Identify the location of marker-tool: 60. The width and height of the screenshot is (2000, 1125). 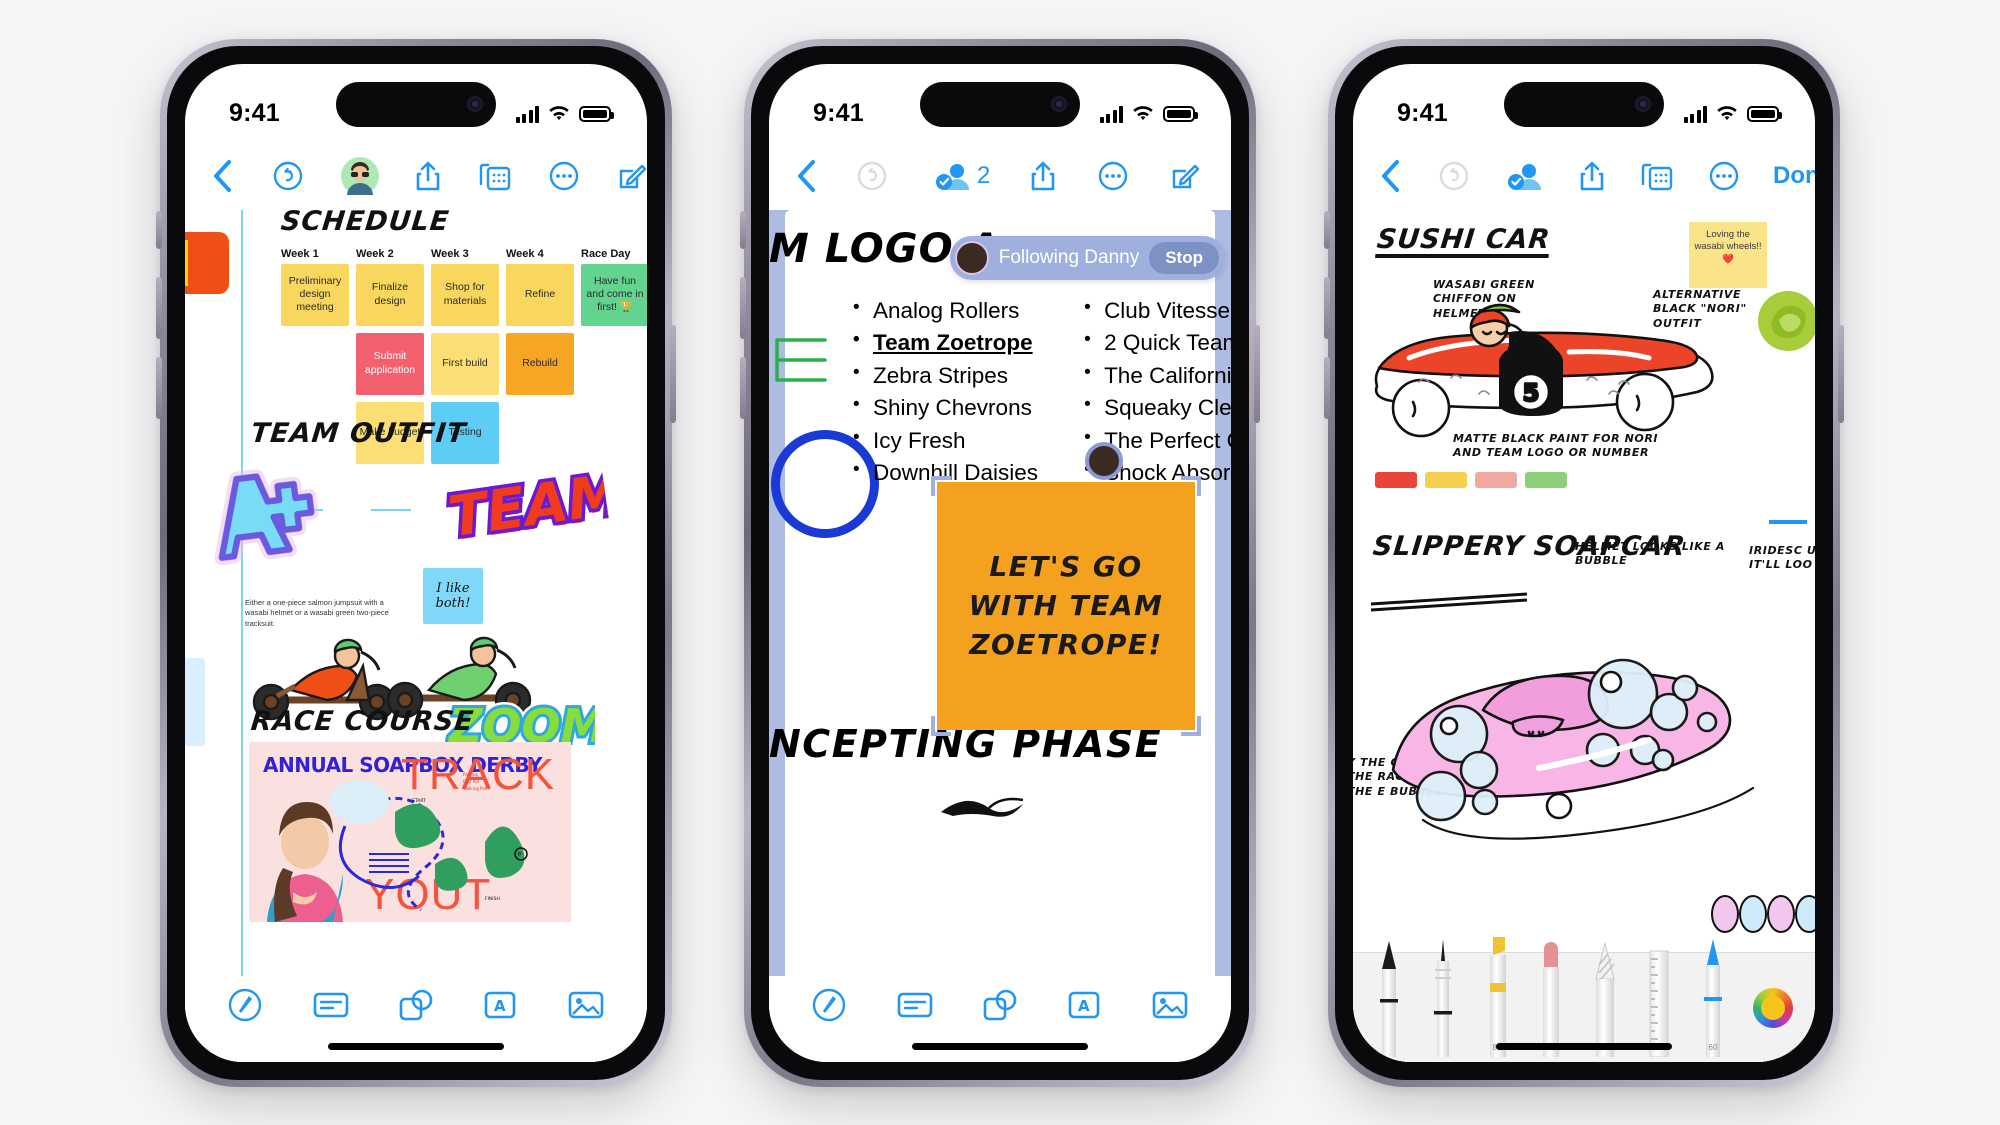
(1713, 998).